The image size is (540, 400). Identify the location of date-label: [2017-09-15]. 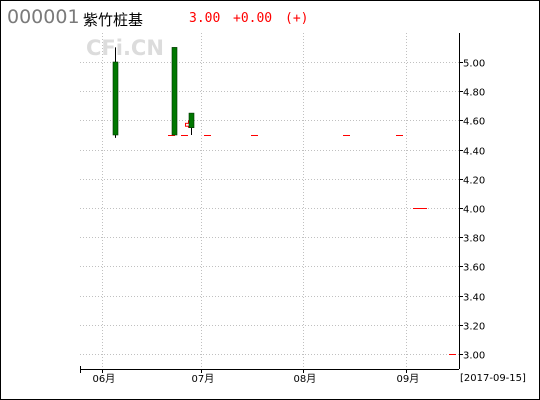
(493, 378).